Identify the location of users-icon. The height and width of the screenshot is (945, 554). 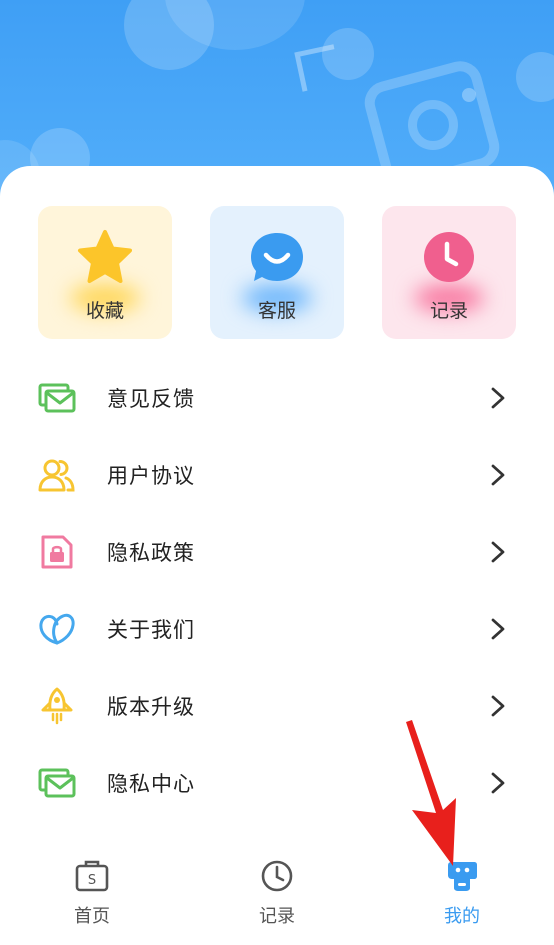
(57, 475).